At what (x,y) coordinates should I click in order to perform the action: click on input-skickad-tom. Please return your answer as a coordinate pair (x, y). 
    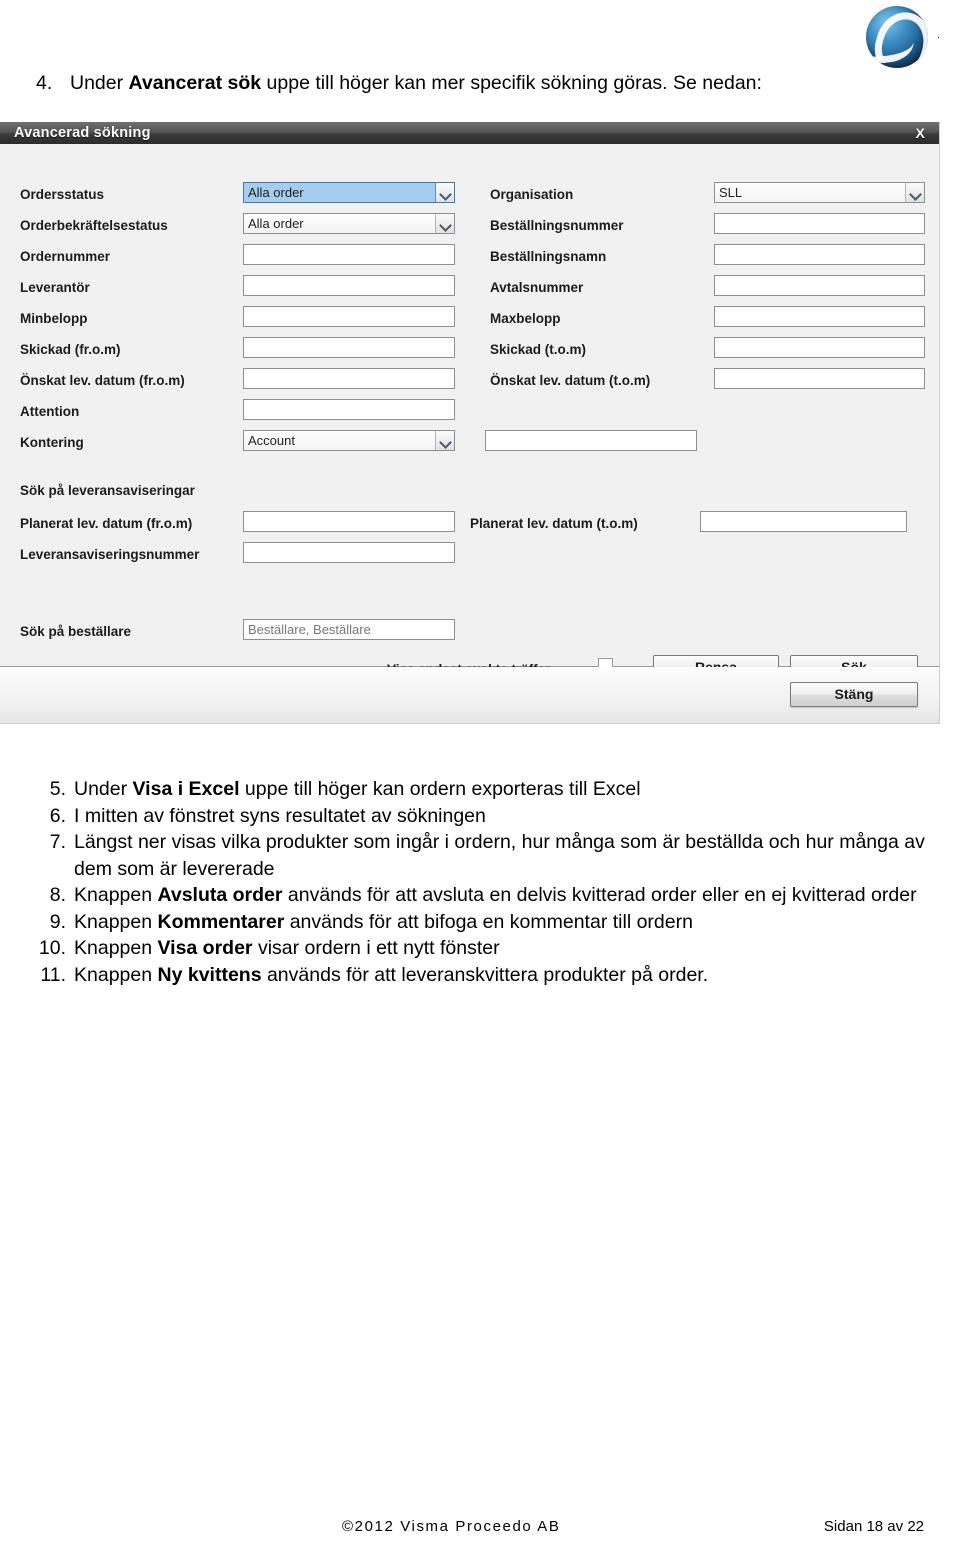
    Looking at the image, I should click on (819, 347).